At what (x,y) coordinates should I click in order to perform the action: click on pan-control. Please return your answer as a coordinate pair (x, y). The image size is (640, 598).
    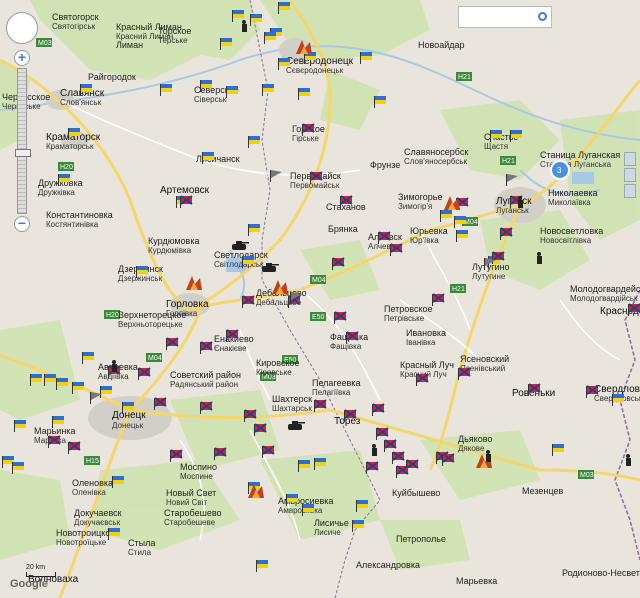
    Looking at the image, I should click on (22, 28).